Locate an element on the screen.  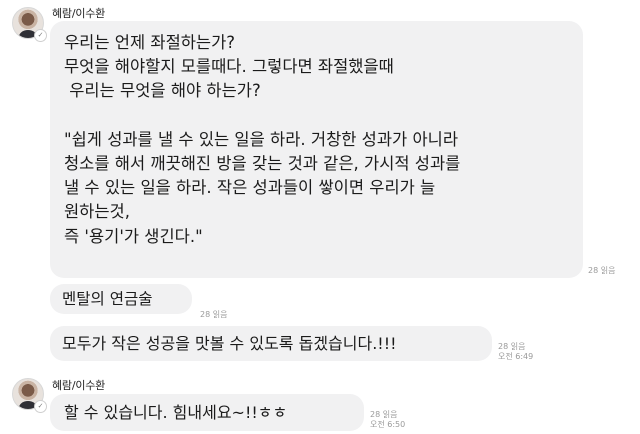
message-bubble: 할 수 있습니다. 힘내세요~!!ㅎㅎ is located at coordinates (207, 412).